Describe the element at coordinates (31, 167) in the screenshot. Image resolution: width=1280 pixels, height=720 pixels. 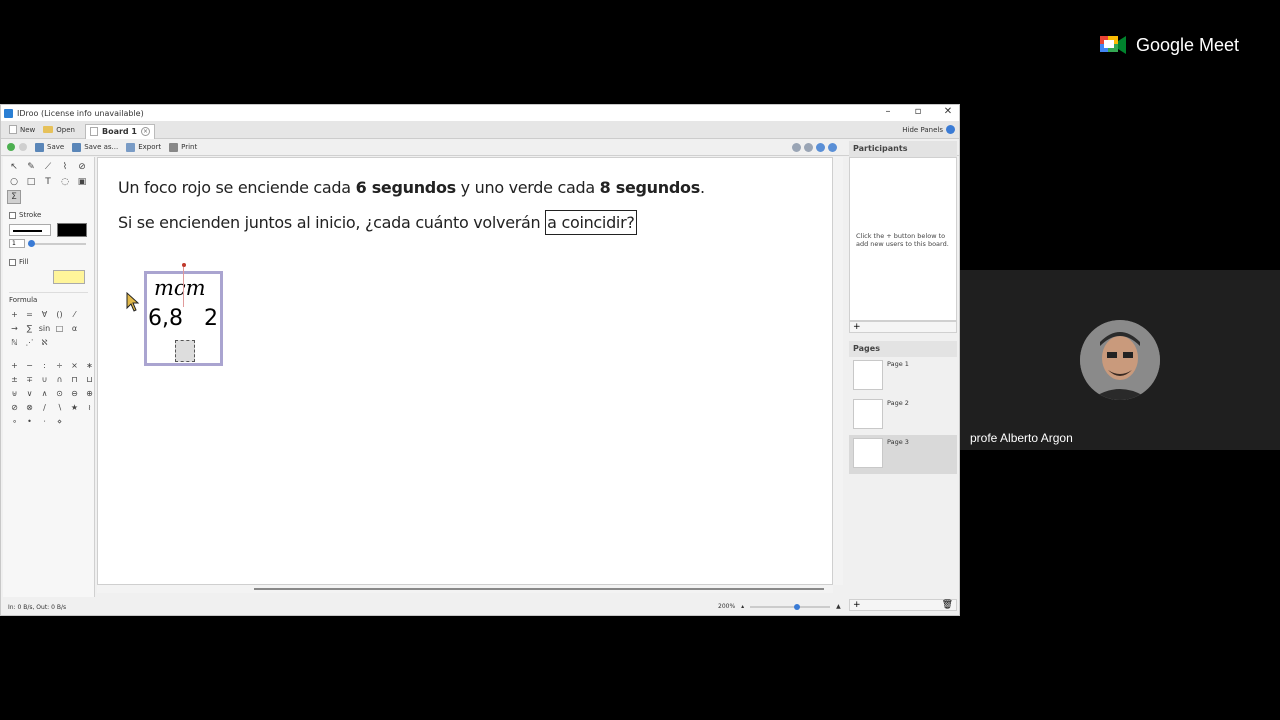
I see `pencil-tool-icon: ✎` at that location.